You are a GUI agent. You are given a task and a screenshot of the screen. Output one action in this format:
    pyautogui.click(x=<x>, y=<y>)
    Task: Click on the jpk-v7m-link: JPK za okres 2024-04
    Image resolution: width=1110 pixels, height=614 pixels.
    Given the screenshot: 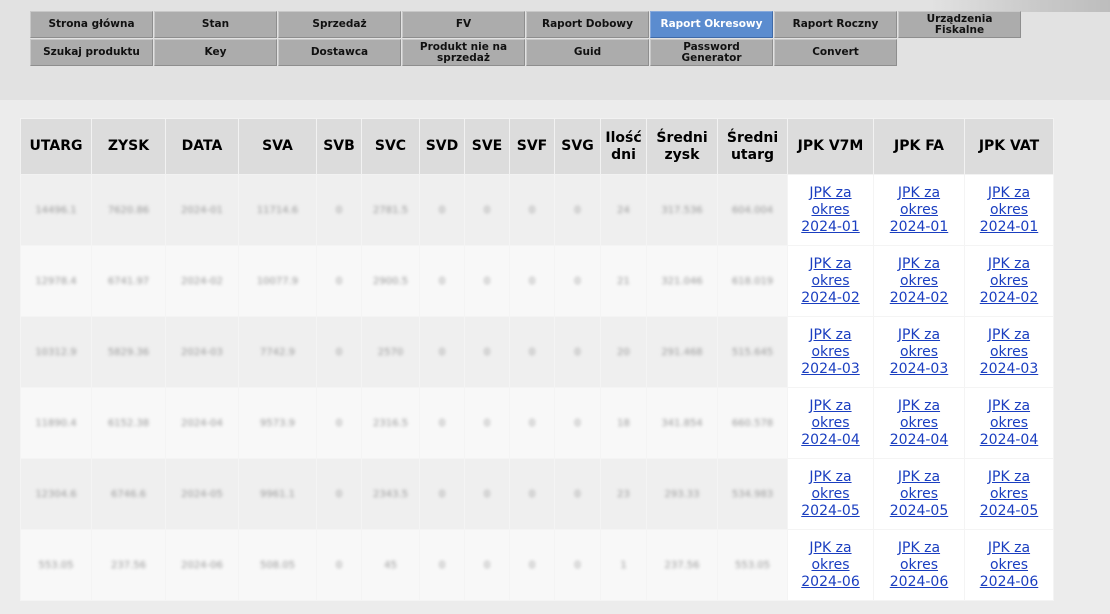 What is the action you would take?
    pyautogui.click(x=830, y=423)
    